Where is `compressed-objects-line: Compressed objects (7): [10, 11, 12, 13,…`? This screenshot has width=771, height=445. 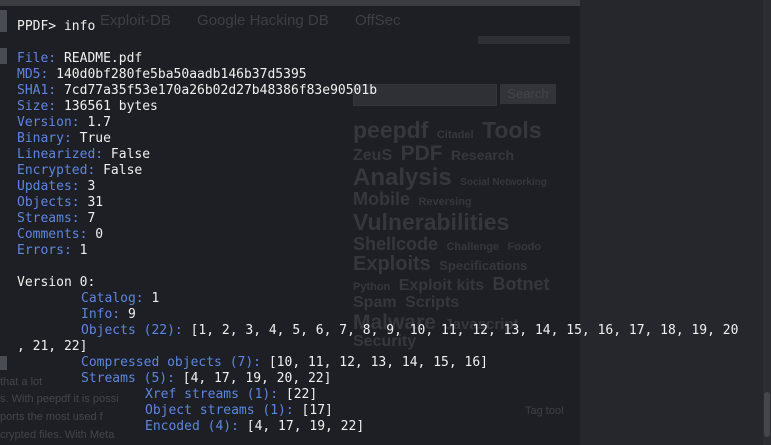
compressed-objects-line: Compressed objects (7): [10, 11, 12, 13,… is located at coordinates (284, 363).